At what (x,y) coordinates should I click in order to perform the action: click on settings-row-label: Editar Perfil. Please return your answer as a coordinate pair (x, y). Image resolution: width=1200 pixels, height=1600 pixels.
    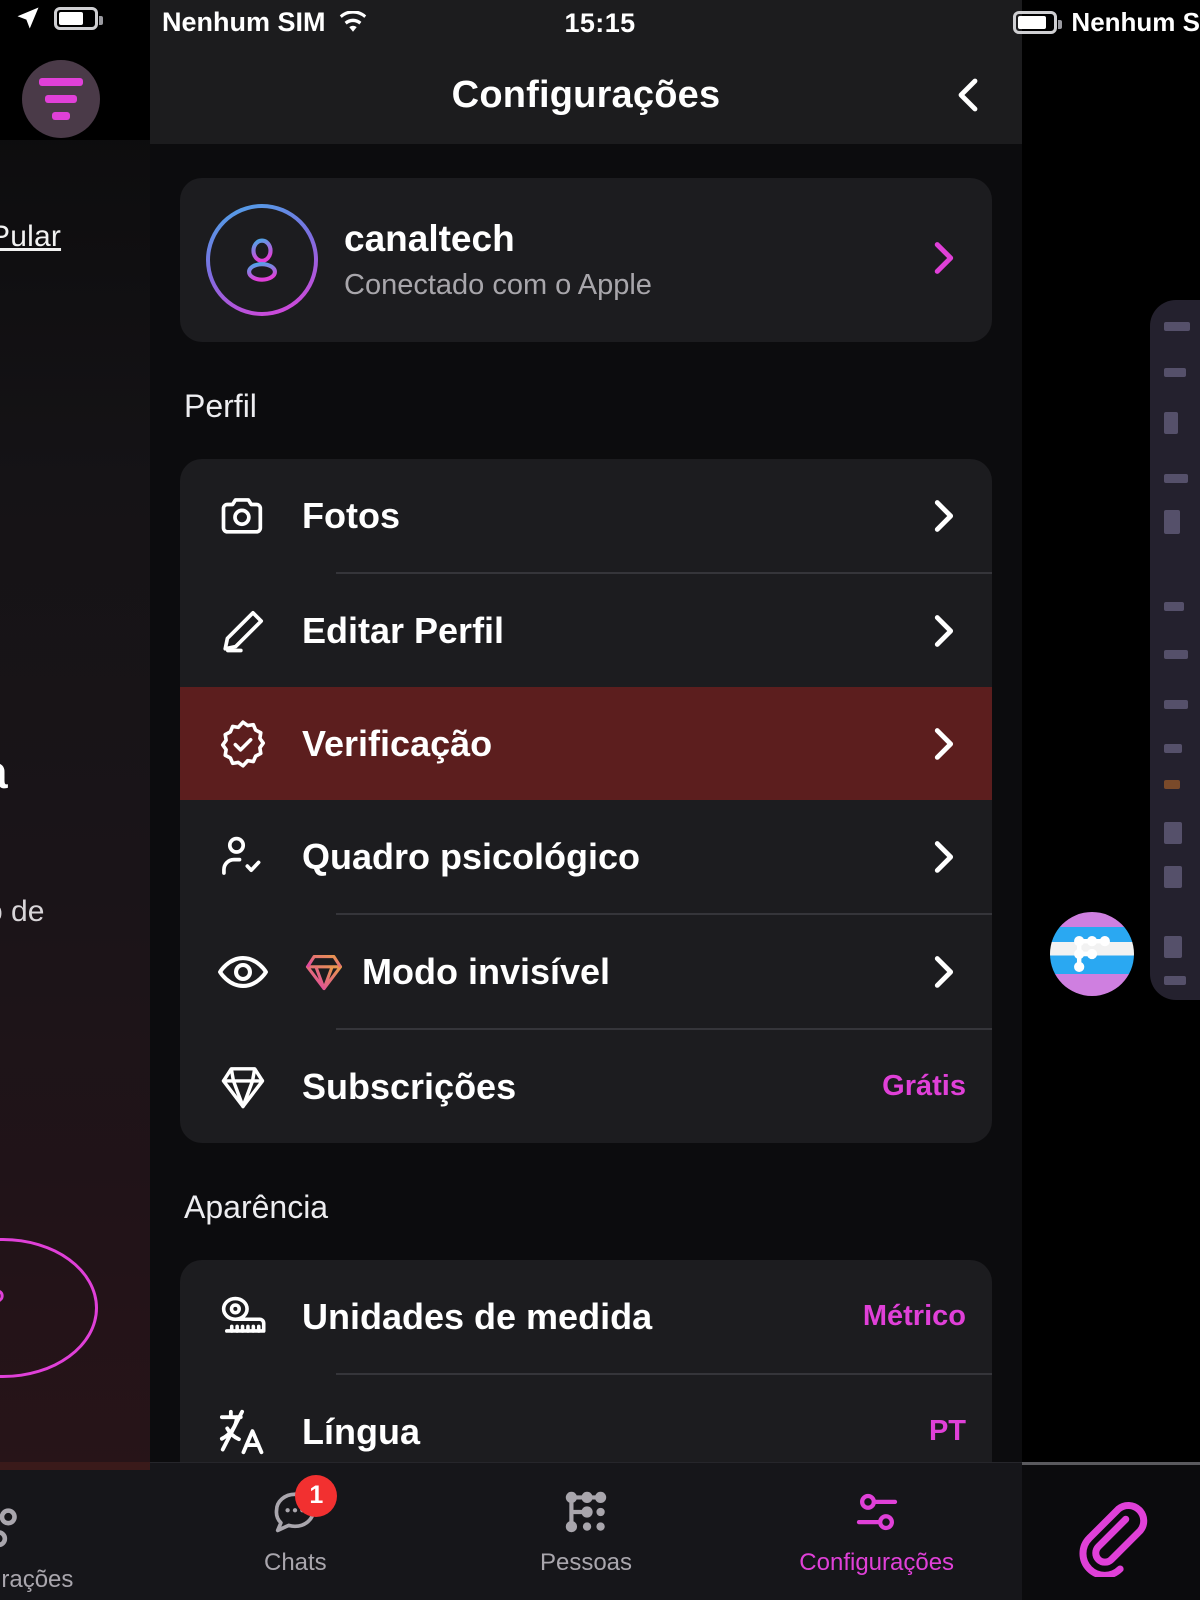
    Looking at the image, I should click on (403, 630).